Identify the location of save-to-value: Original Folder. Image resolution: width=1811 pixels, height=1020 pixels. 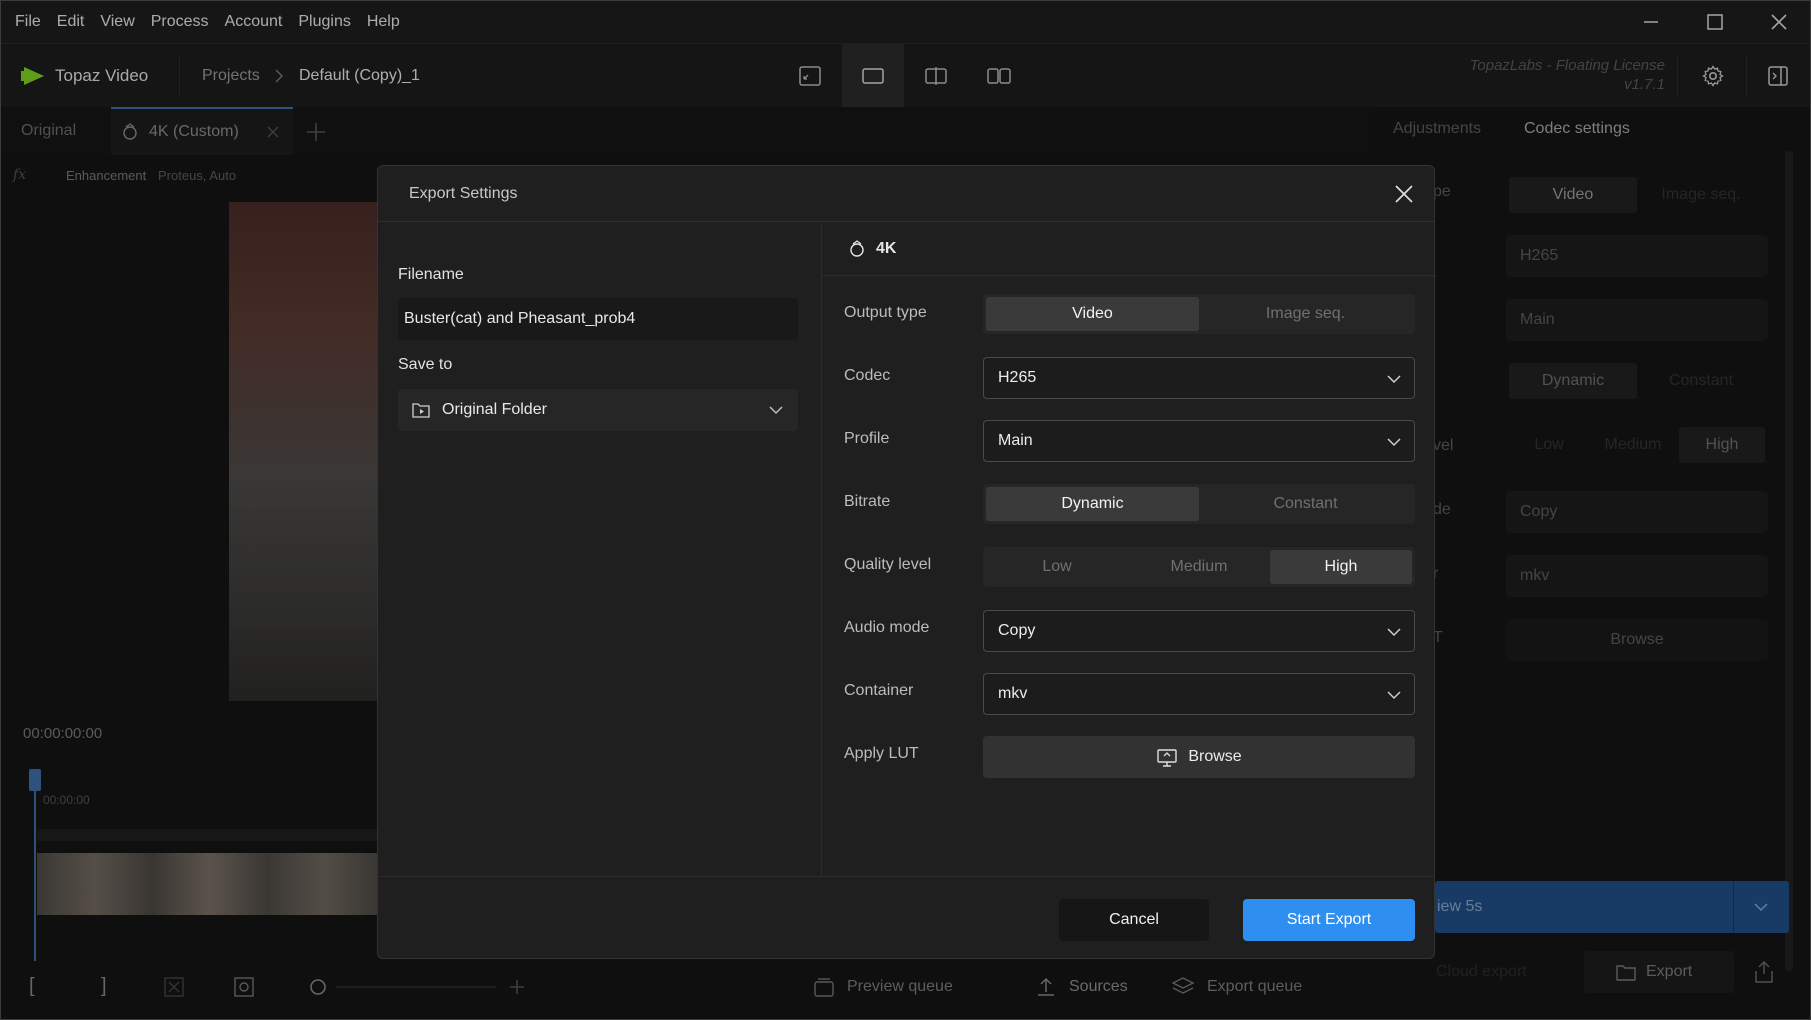
(494, 409).